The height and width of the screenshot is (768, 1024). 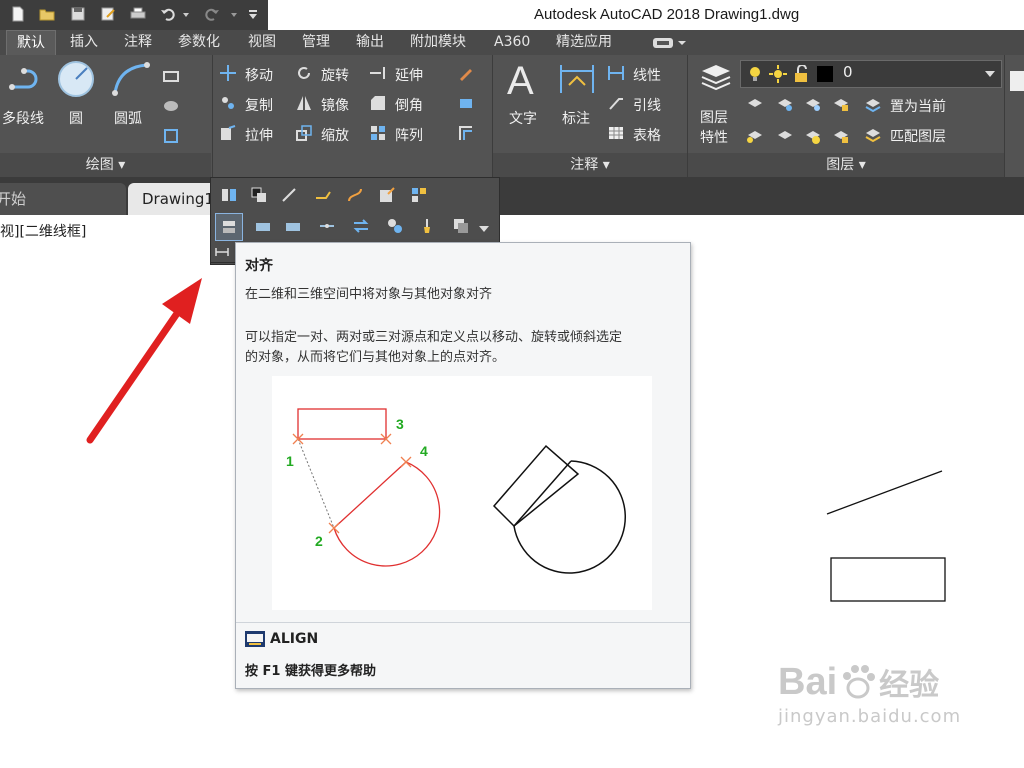 What do you see at coordinates (884, 492) in the screenshot?
I see `canvas-line` at bounding box center [884, 492].